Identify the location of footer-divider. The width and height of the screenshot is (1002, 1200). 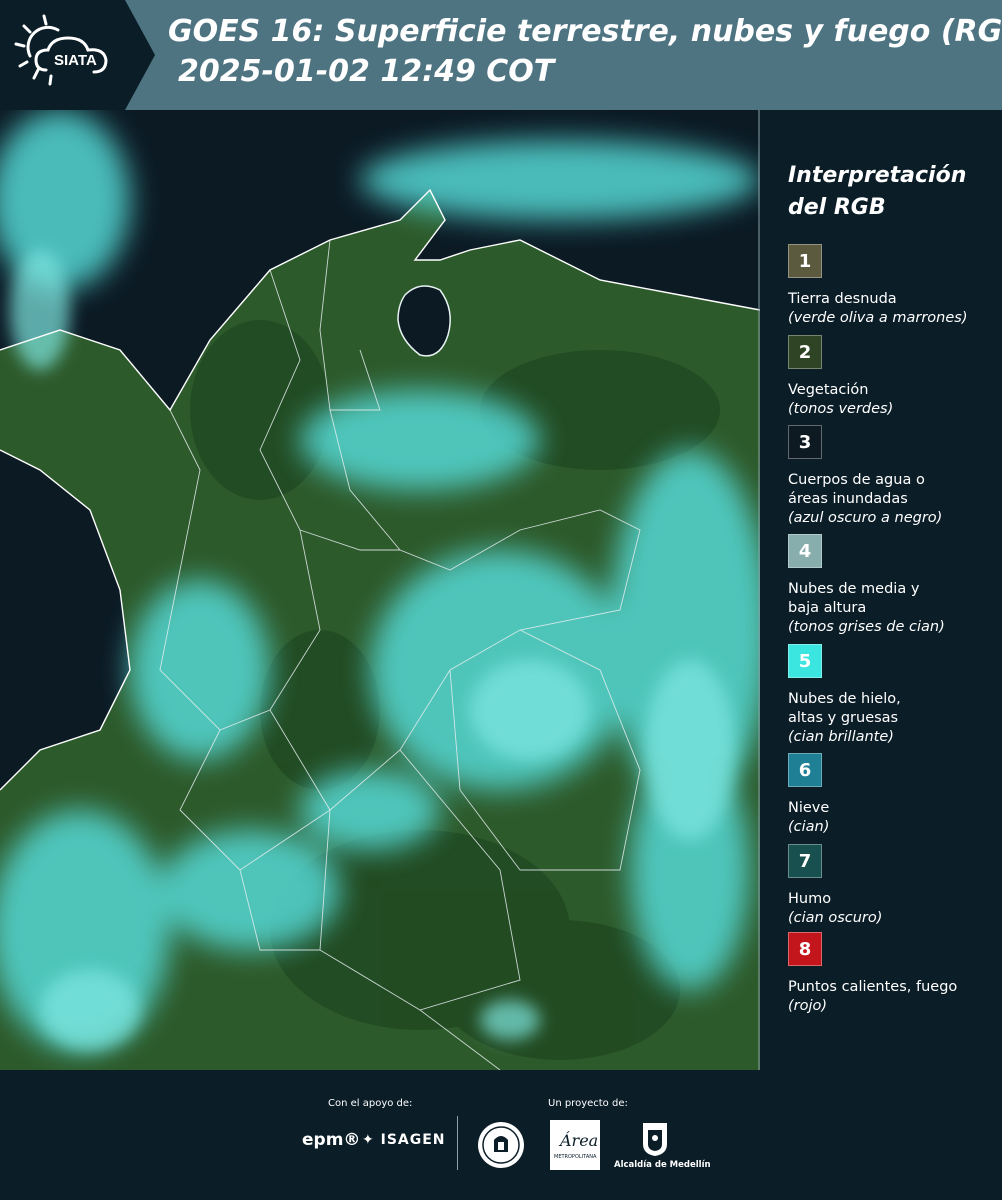
(457, 1143).